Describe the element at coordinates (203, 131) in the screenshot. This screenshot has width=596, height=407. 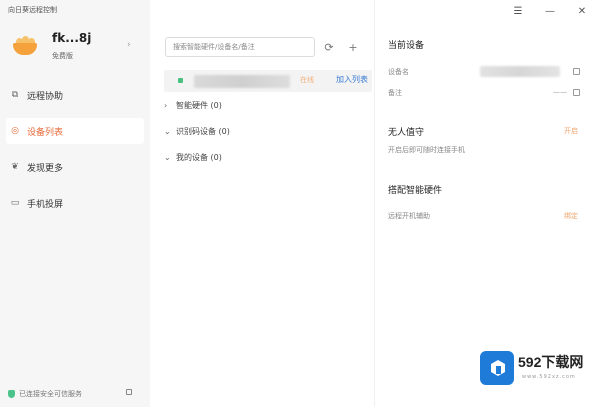
I see `group-label: 识别码设备 (0)` at that location.